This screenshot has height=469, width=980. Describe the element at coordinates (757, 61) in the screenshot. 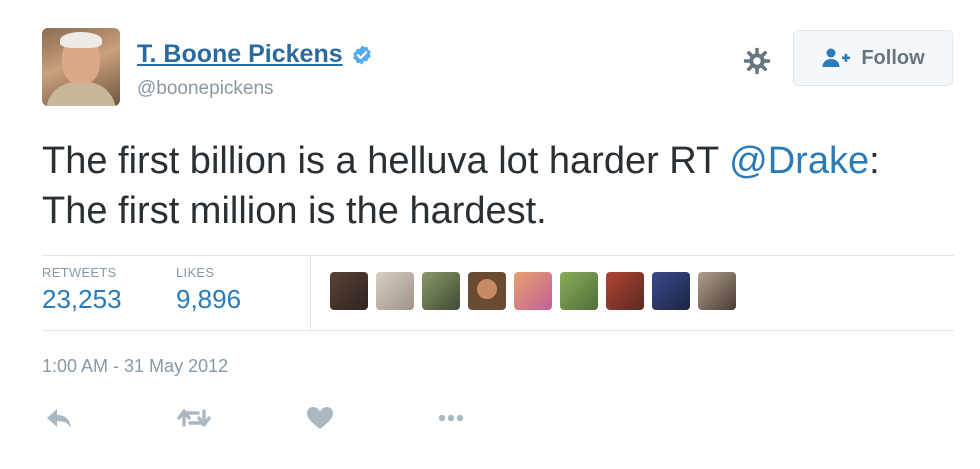

I see `gear-icon` at that location.